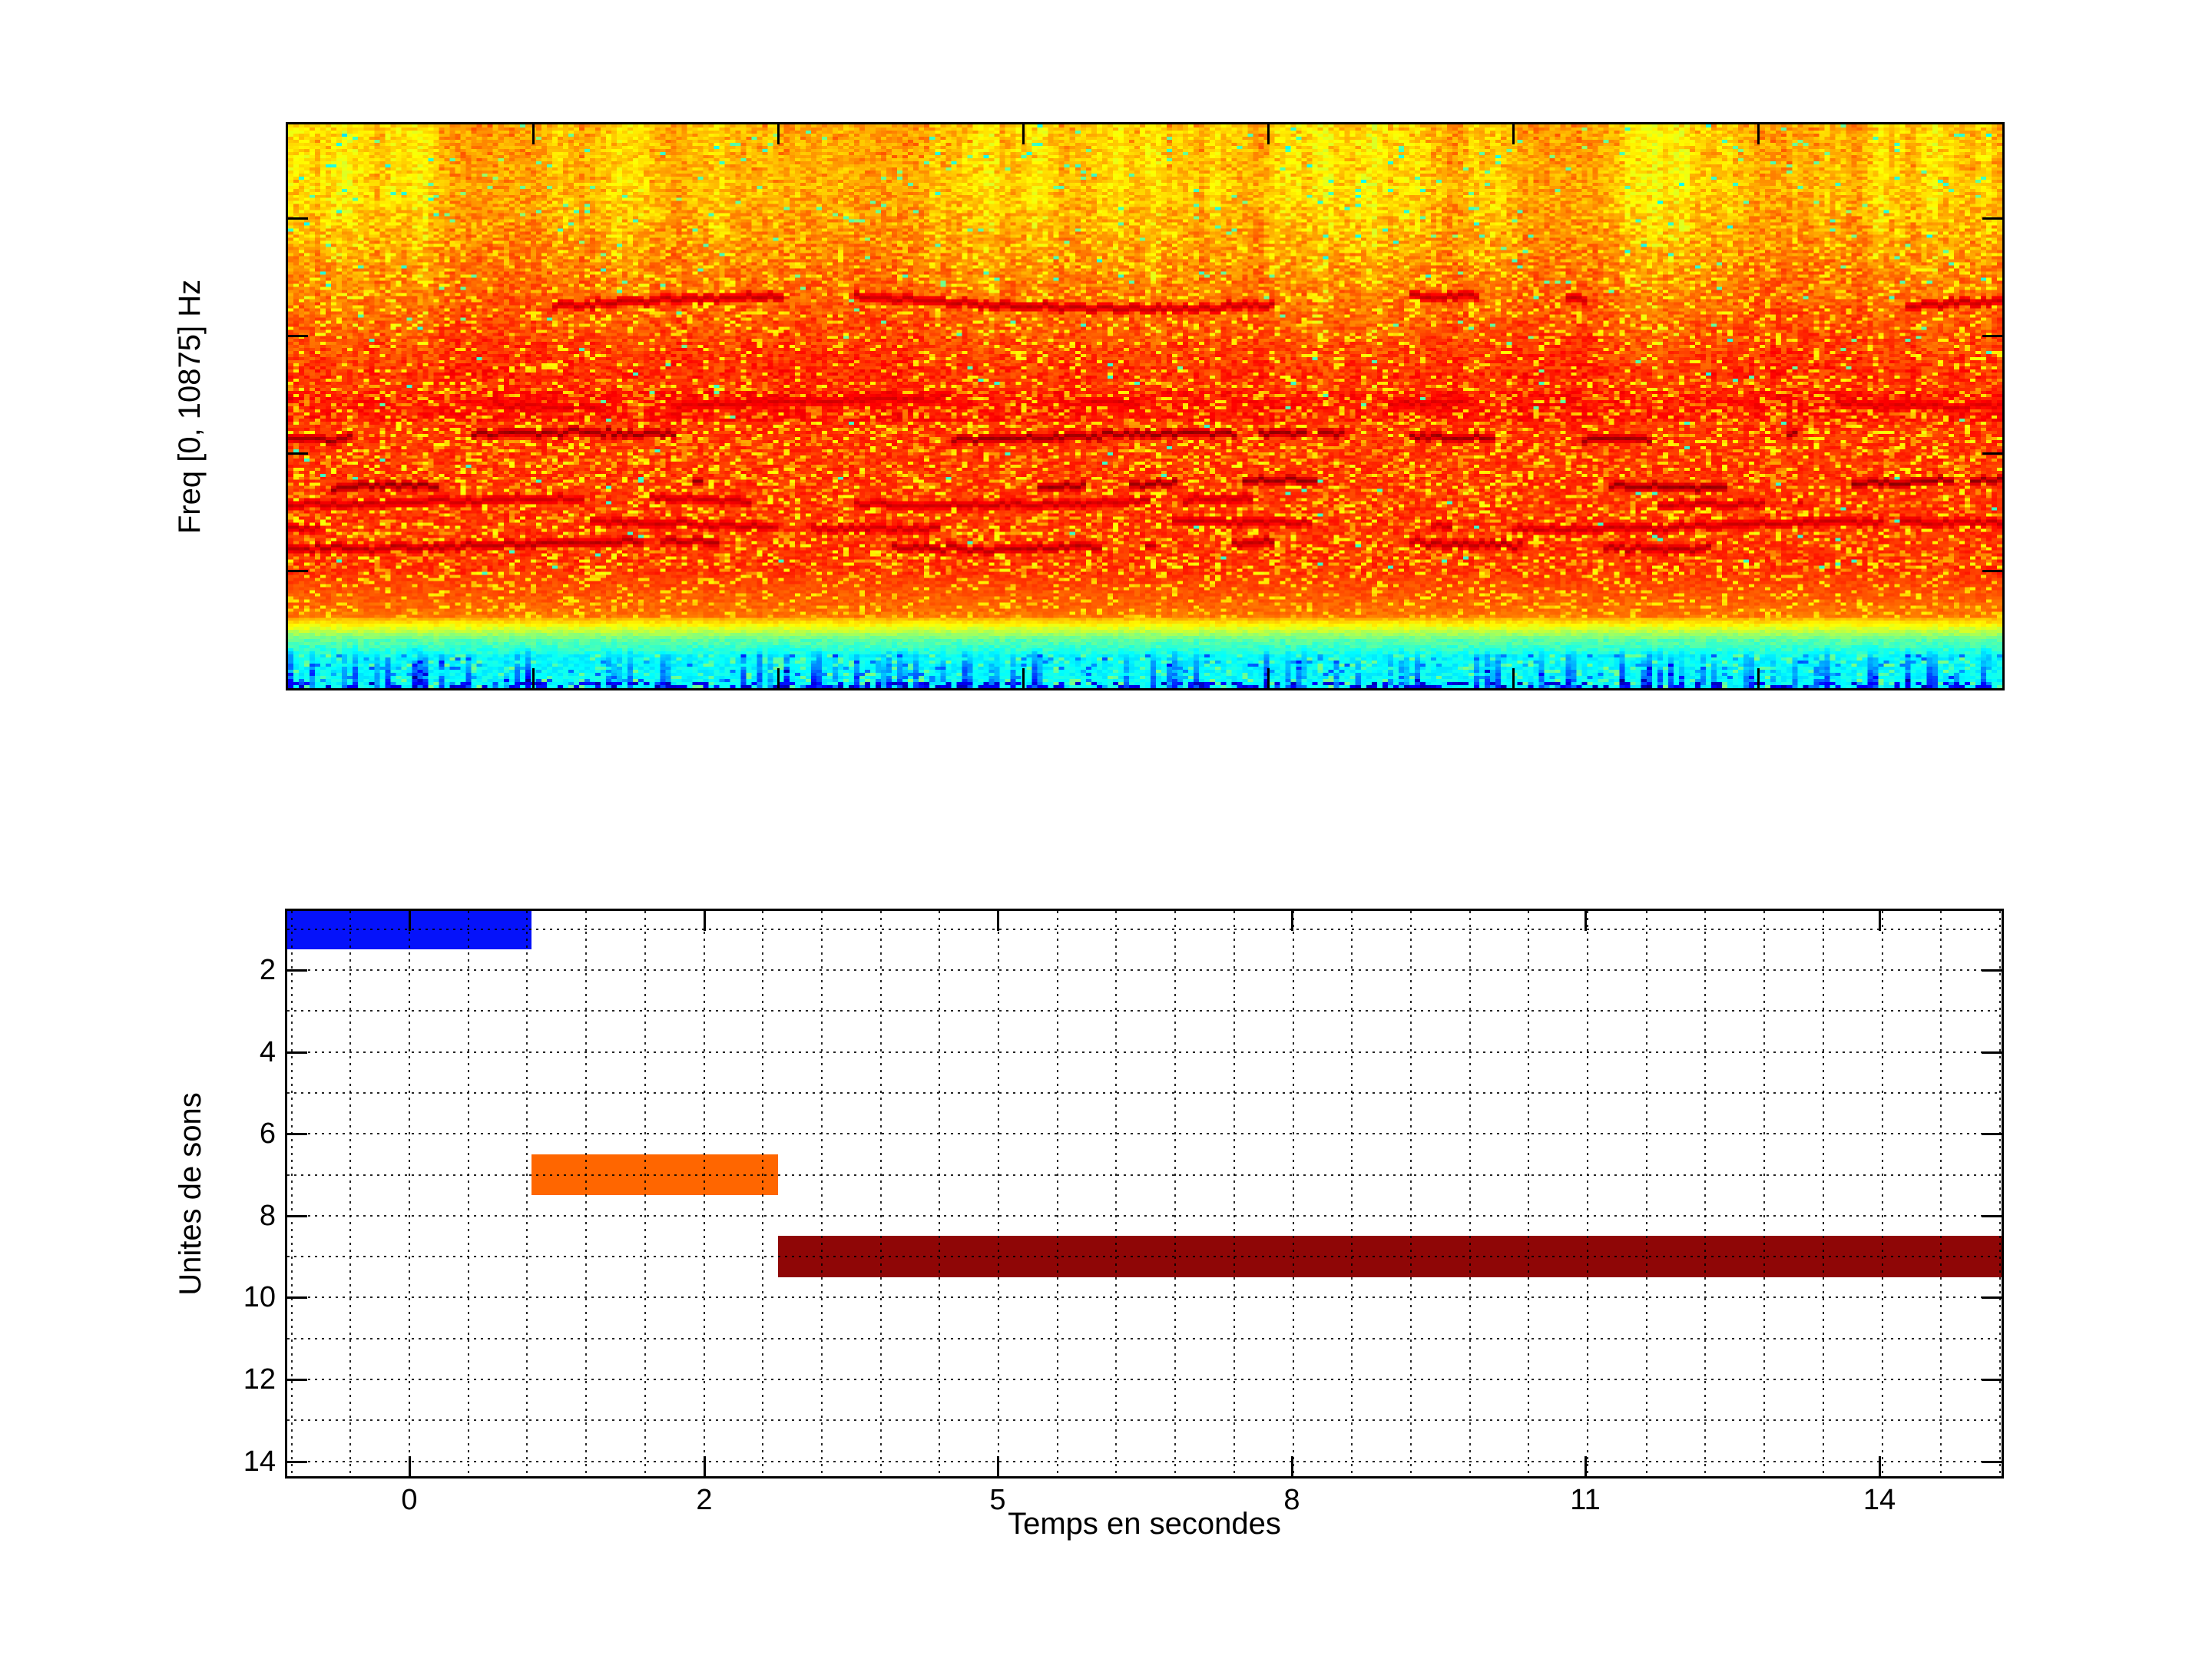 The image size is (2212, 1659). Describe the element at coordinates (259, 1380) in the screenshot. I see `y-tick-label: 12` at that location.